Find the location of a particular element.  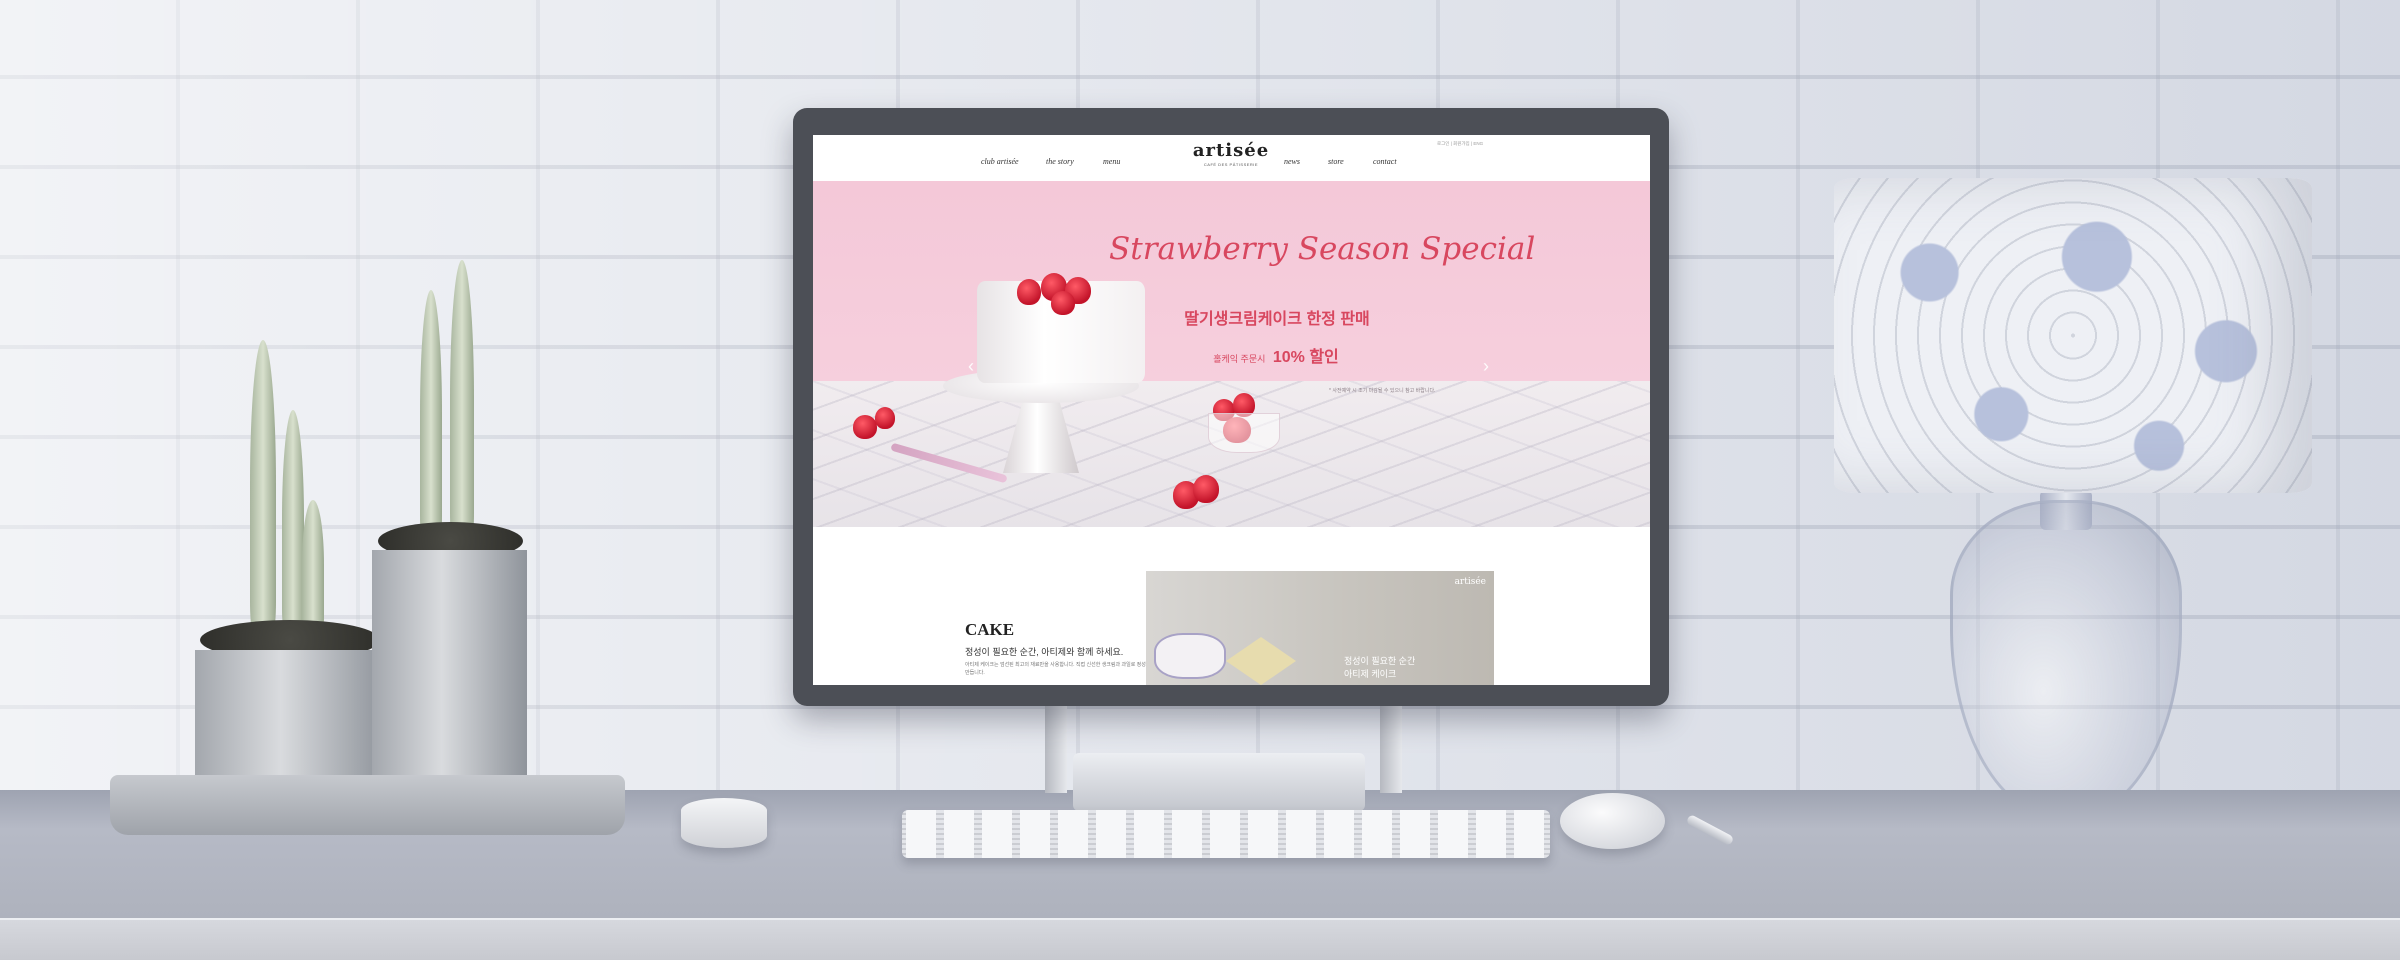

cake-promo-image: artisée 정성이 필요한 순간 아티제 케이크 is located at coordinates (1320, 628).